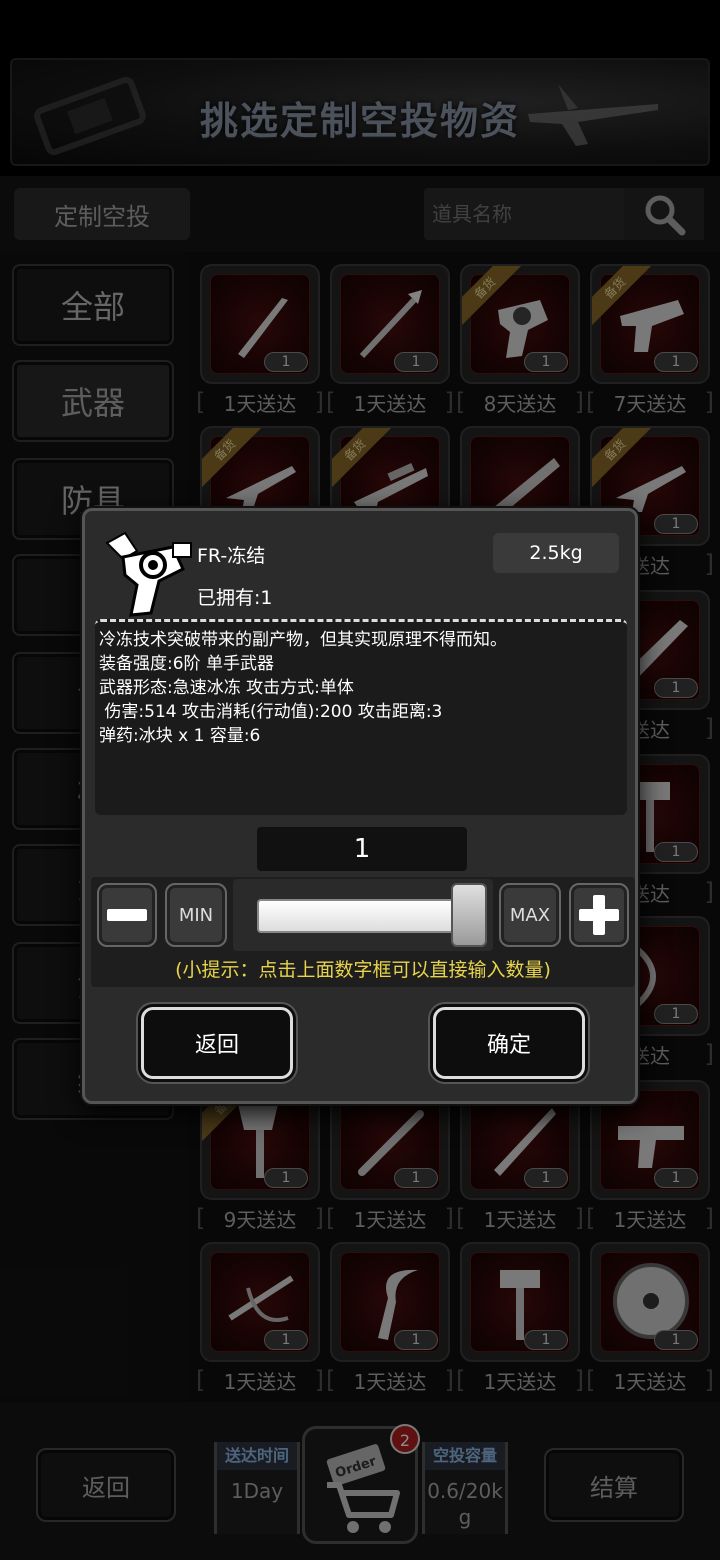 This screenshot has width=720, height=1560. What do you see at coordinates (303, 640) in the screenshot?
I see `desc-line: 冷冻技术突破带来的副产物，但其实现原理不得而知。` at bounding box center [303, 640].